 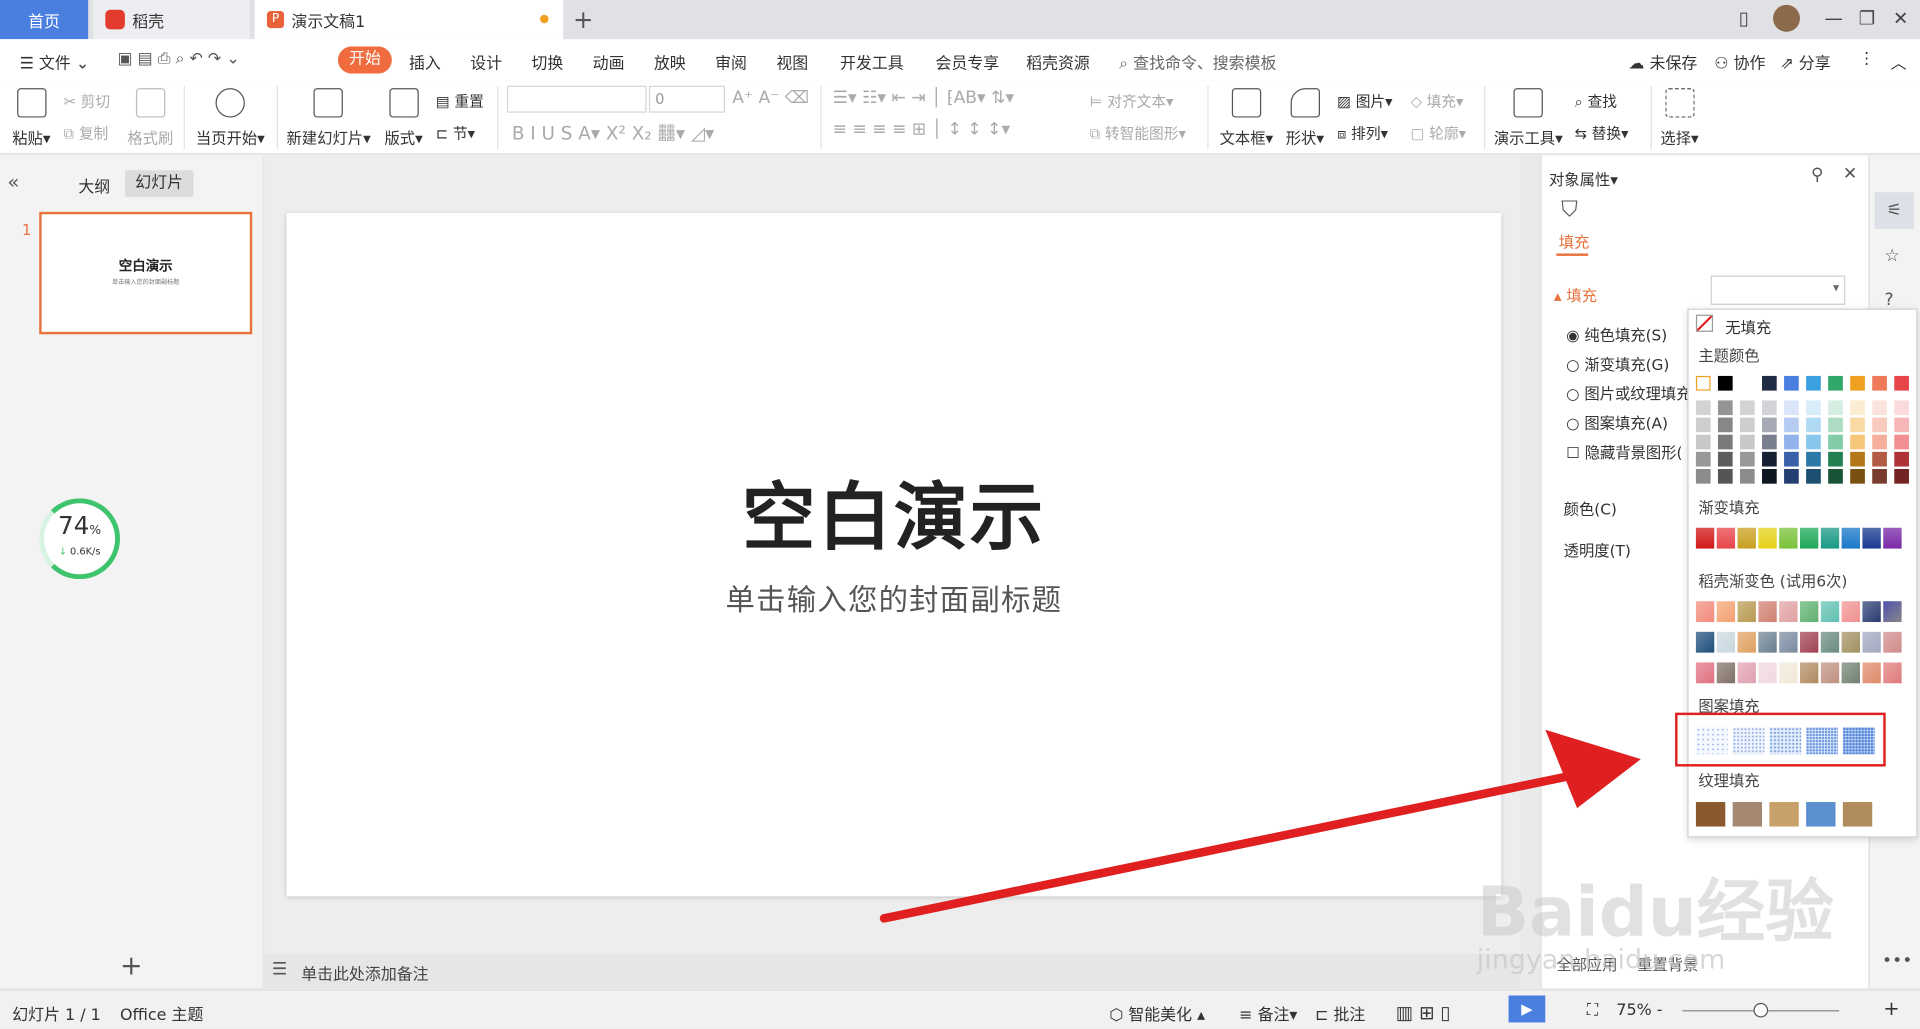 What do you see at coordinates (576, 99) in the screenshot?
I see `font-family-select` at bounding box center [576, 99].